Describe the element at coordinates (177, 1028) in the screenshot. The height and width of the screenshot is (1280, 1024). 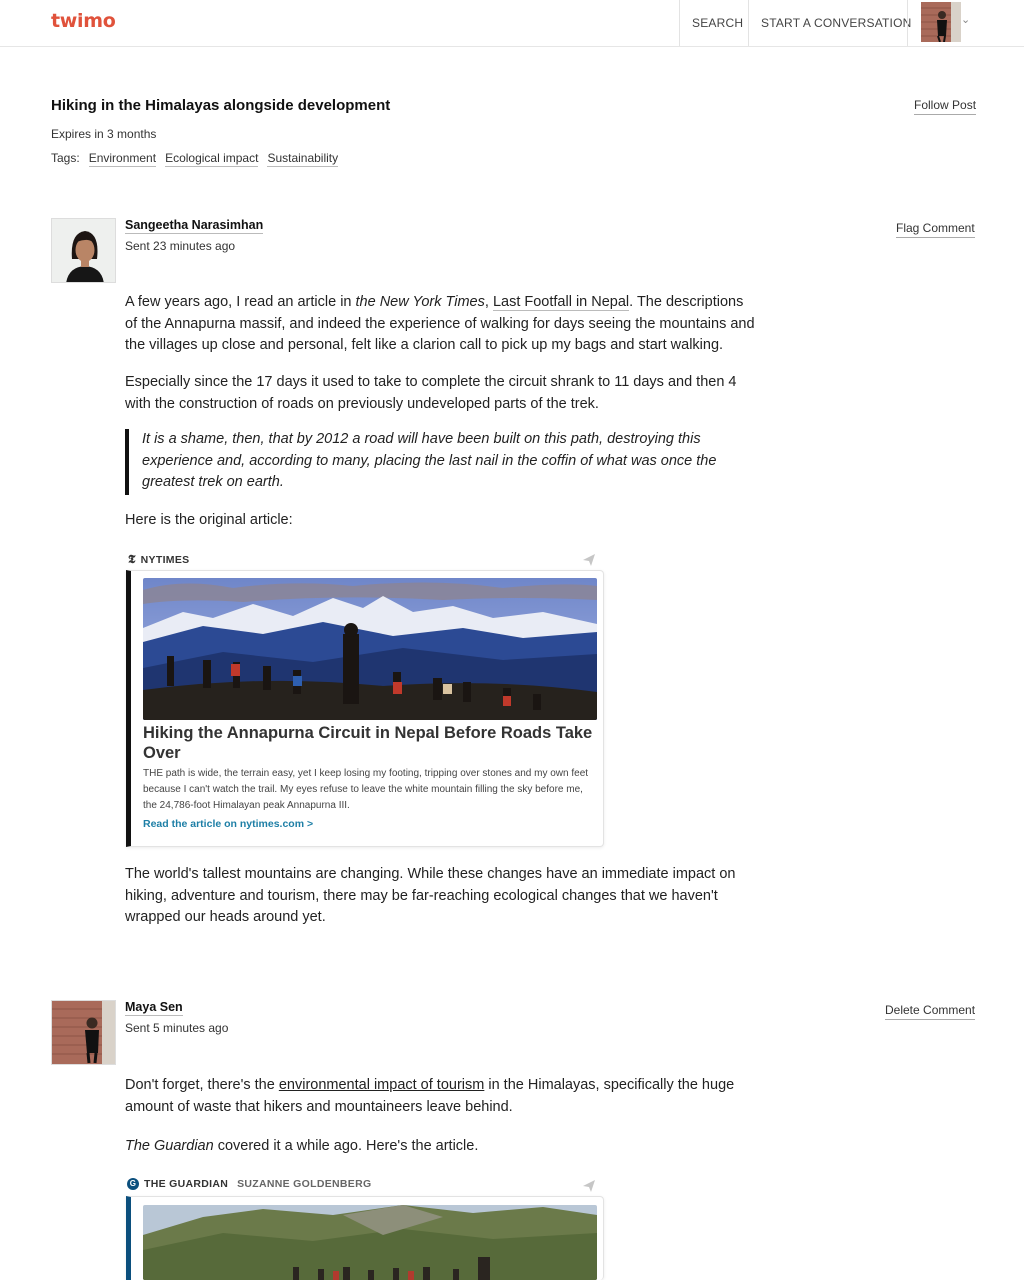
I see `comment-timestamp: Sent 5 minutes ago` at that location.